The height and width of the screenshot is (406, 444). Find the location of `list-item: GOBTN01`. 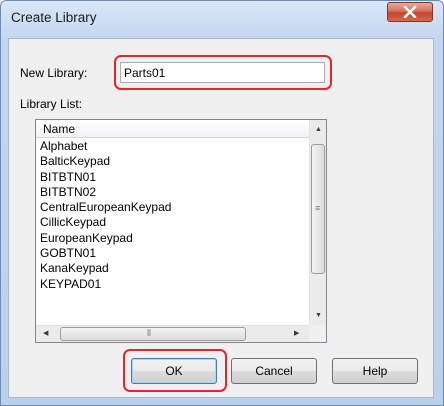

list-item: GOBTN01 is located at coordinates (105, 253).